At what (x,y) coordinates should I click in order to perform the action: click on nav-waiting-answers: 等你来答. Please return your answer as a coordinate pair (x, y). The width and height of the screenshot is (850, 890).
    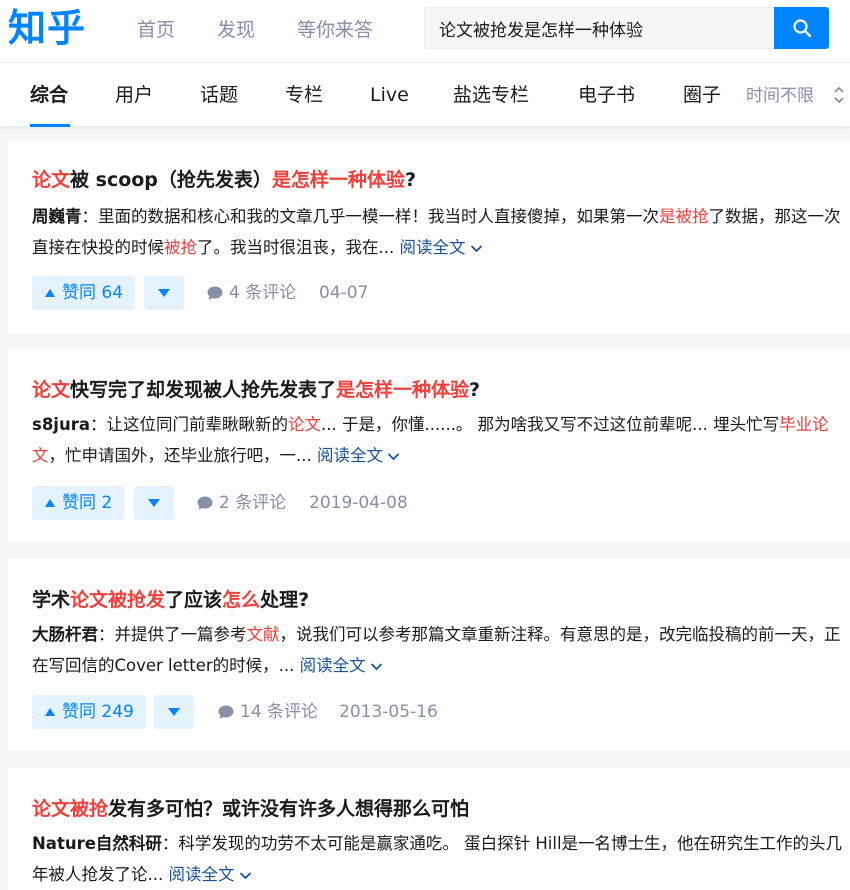
    Looking at the image, I should click on (335, 30).